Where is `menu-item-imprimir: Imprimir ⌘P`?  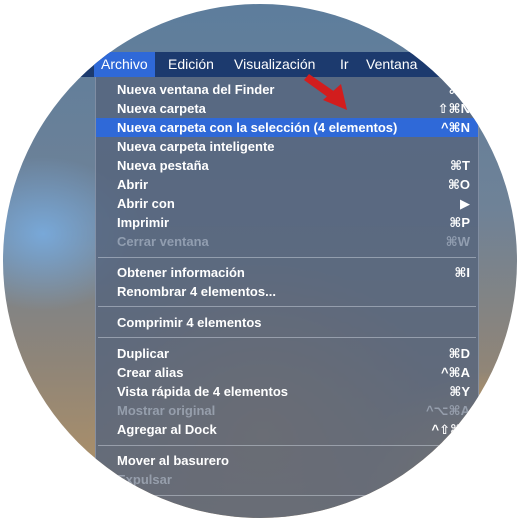 menu-item-imprimir: Imprimir ⌘P is located at coordinates (287, 222).